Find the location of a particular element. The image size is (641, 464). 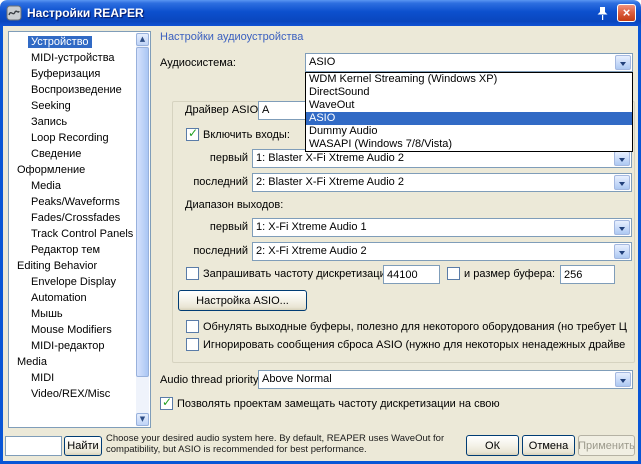

sidebar-item-label: Loop Recording is located at coordinates (70, 138).